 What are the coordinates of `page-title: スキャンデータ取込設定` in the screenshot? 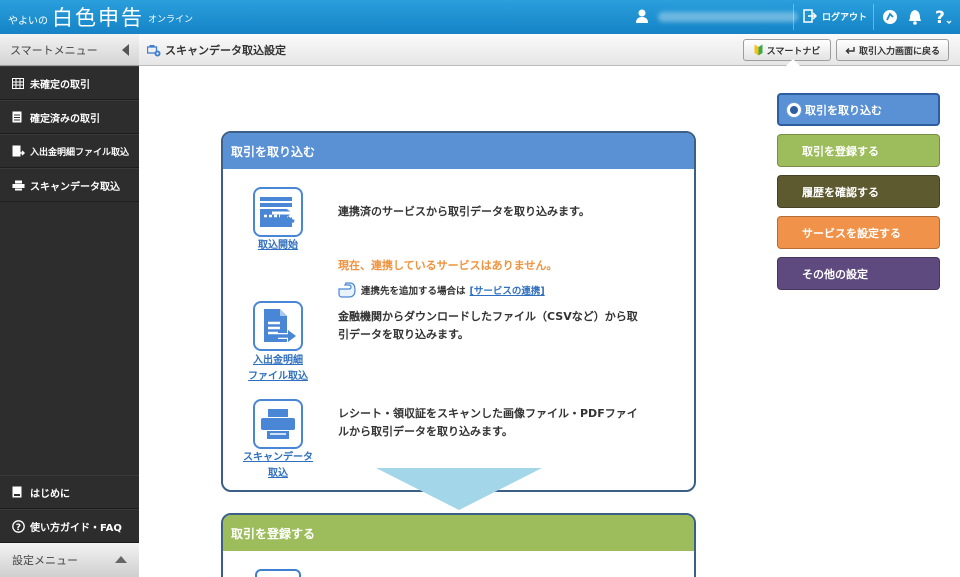 It's located at (216, 50).